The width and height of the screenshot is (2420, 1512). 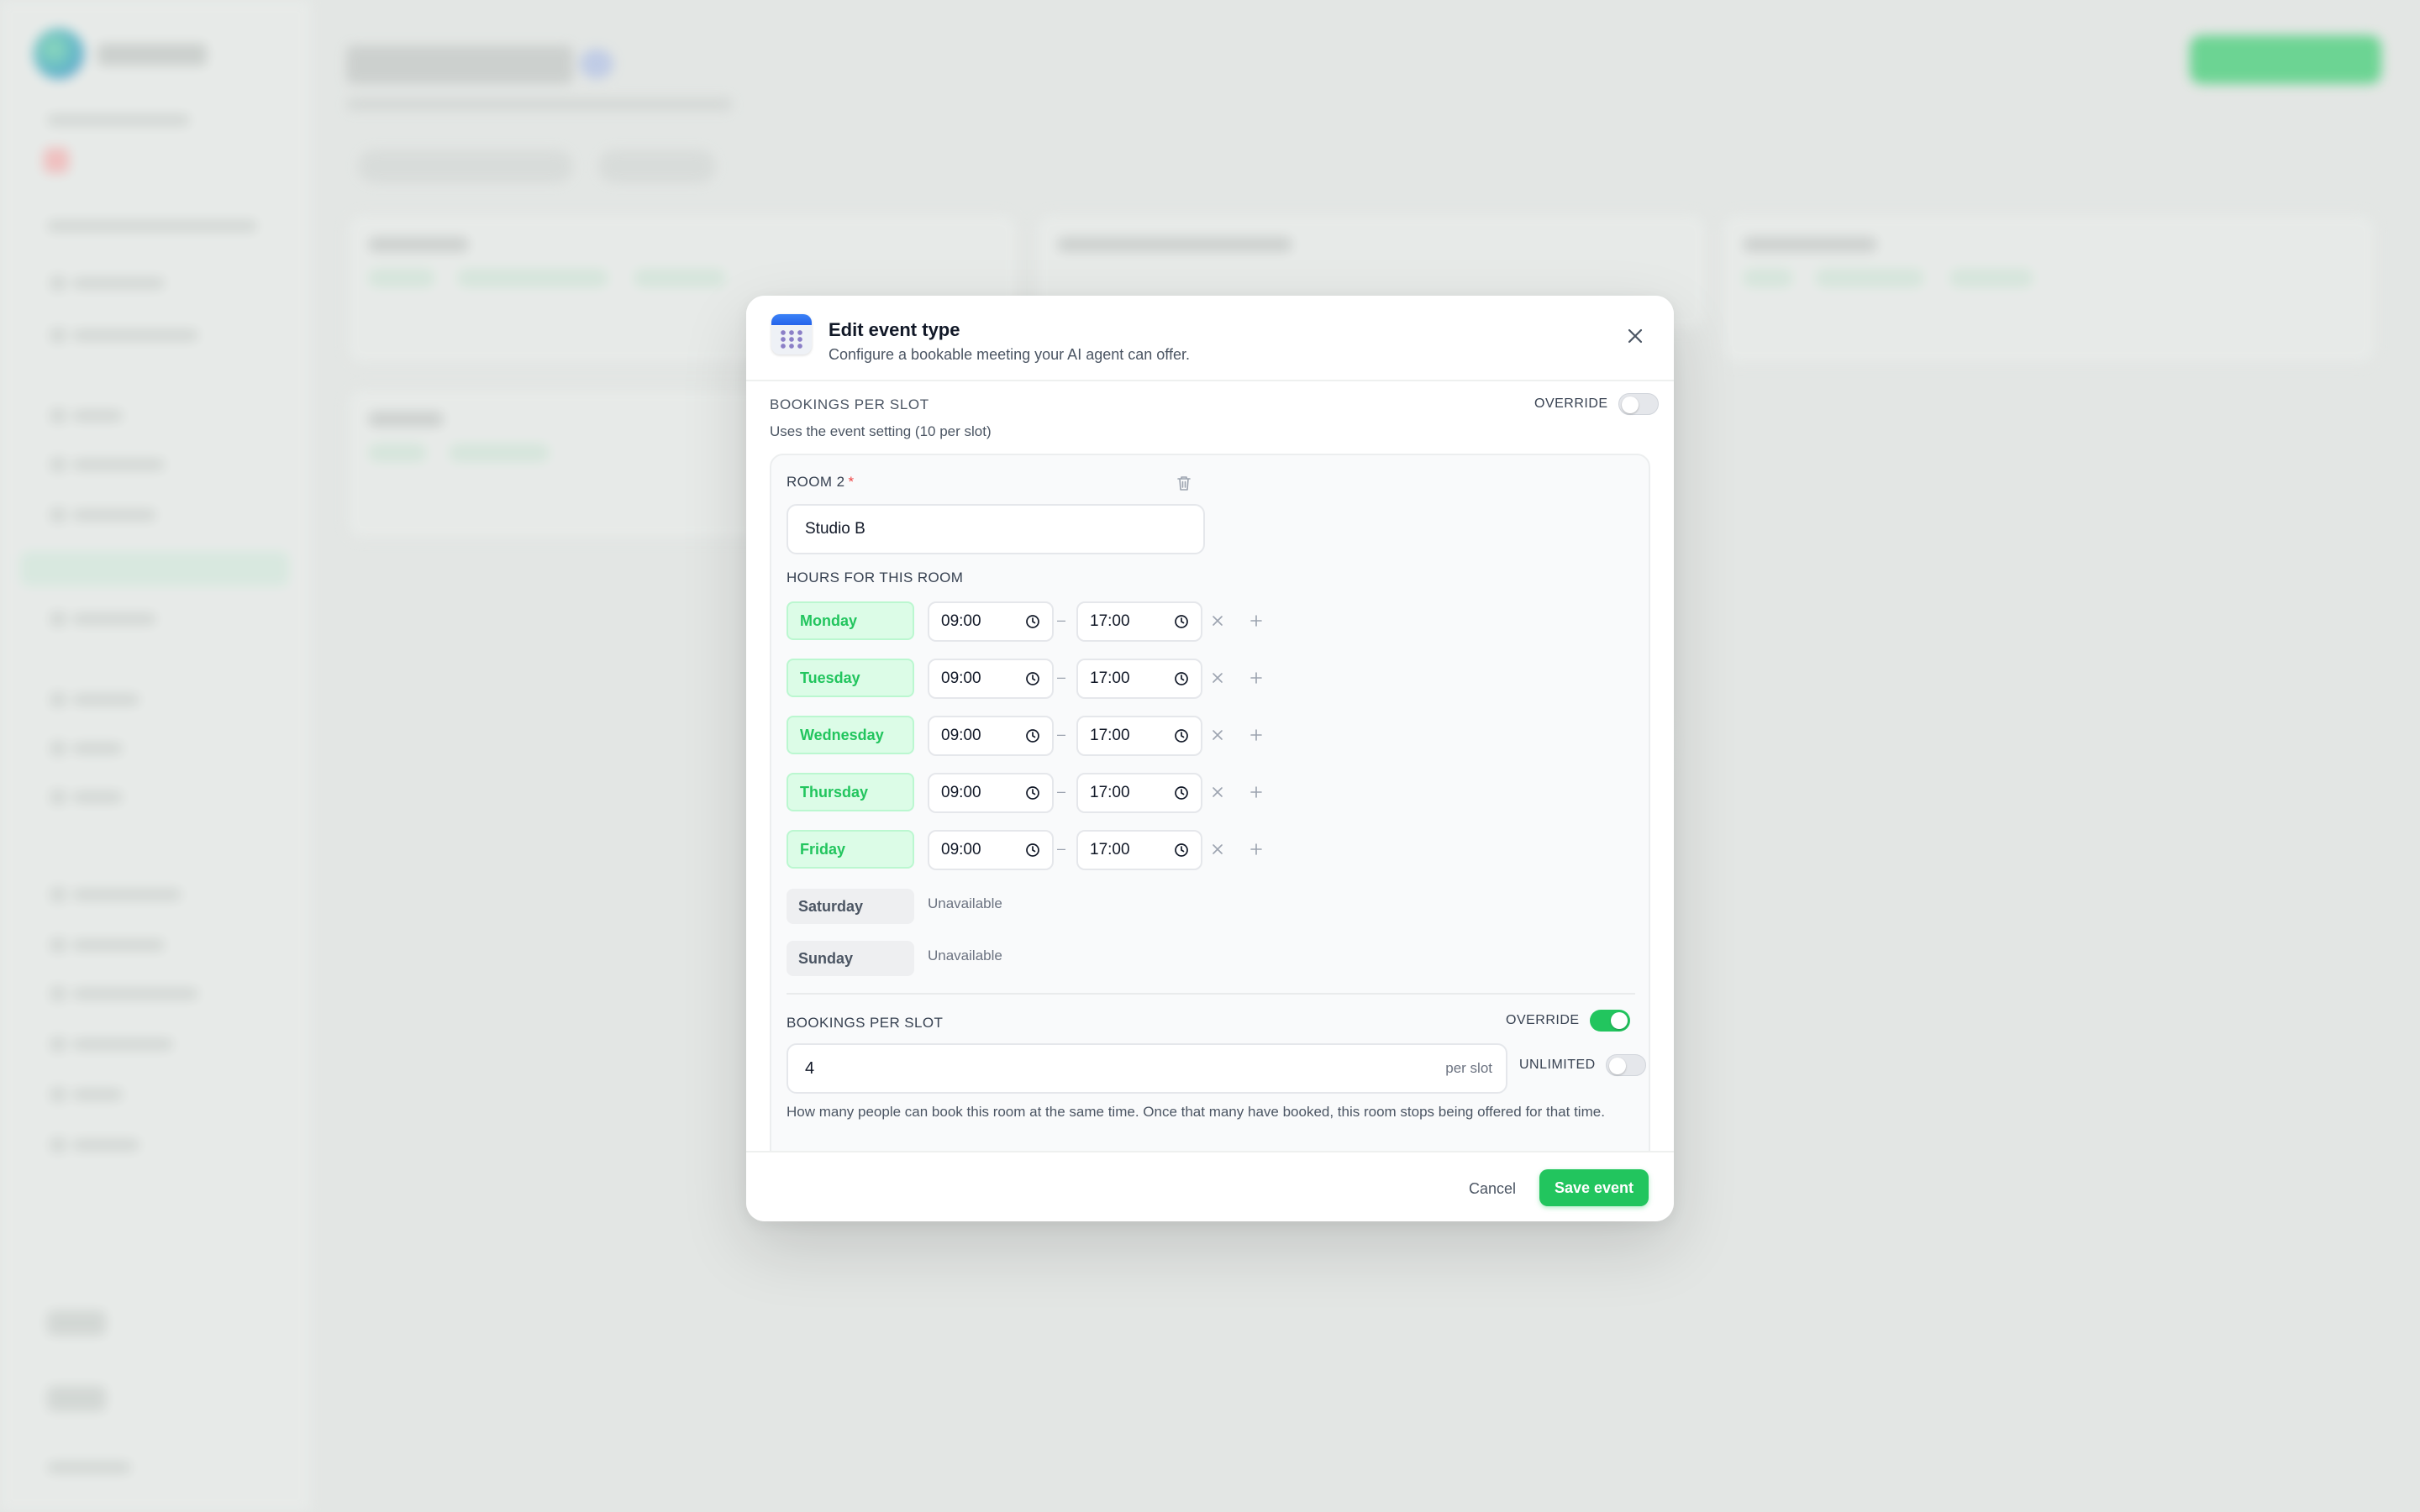 I want to click on unlimited-control: UNLIMITED, so click(x=1583, y=1065).